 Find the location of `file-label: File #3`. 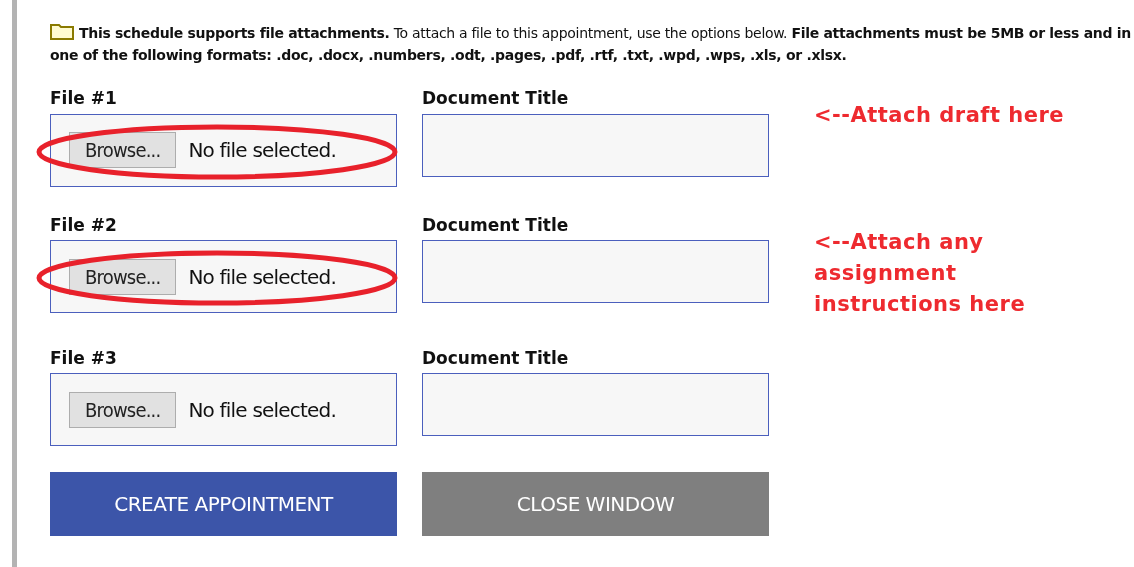

file-label: File #3 is located at coordinates (83, 358).